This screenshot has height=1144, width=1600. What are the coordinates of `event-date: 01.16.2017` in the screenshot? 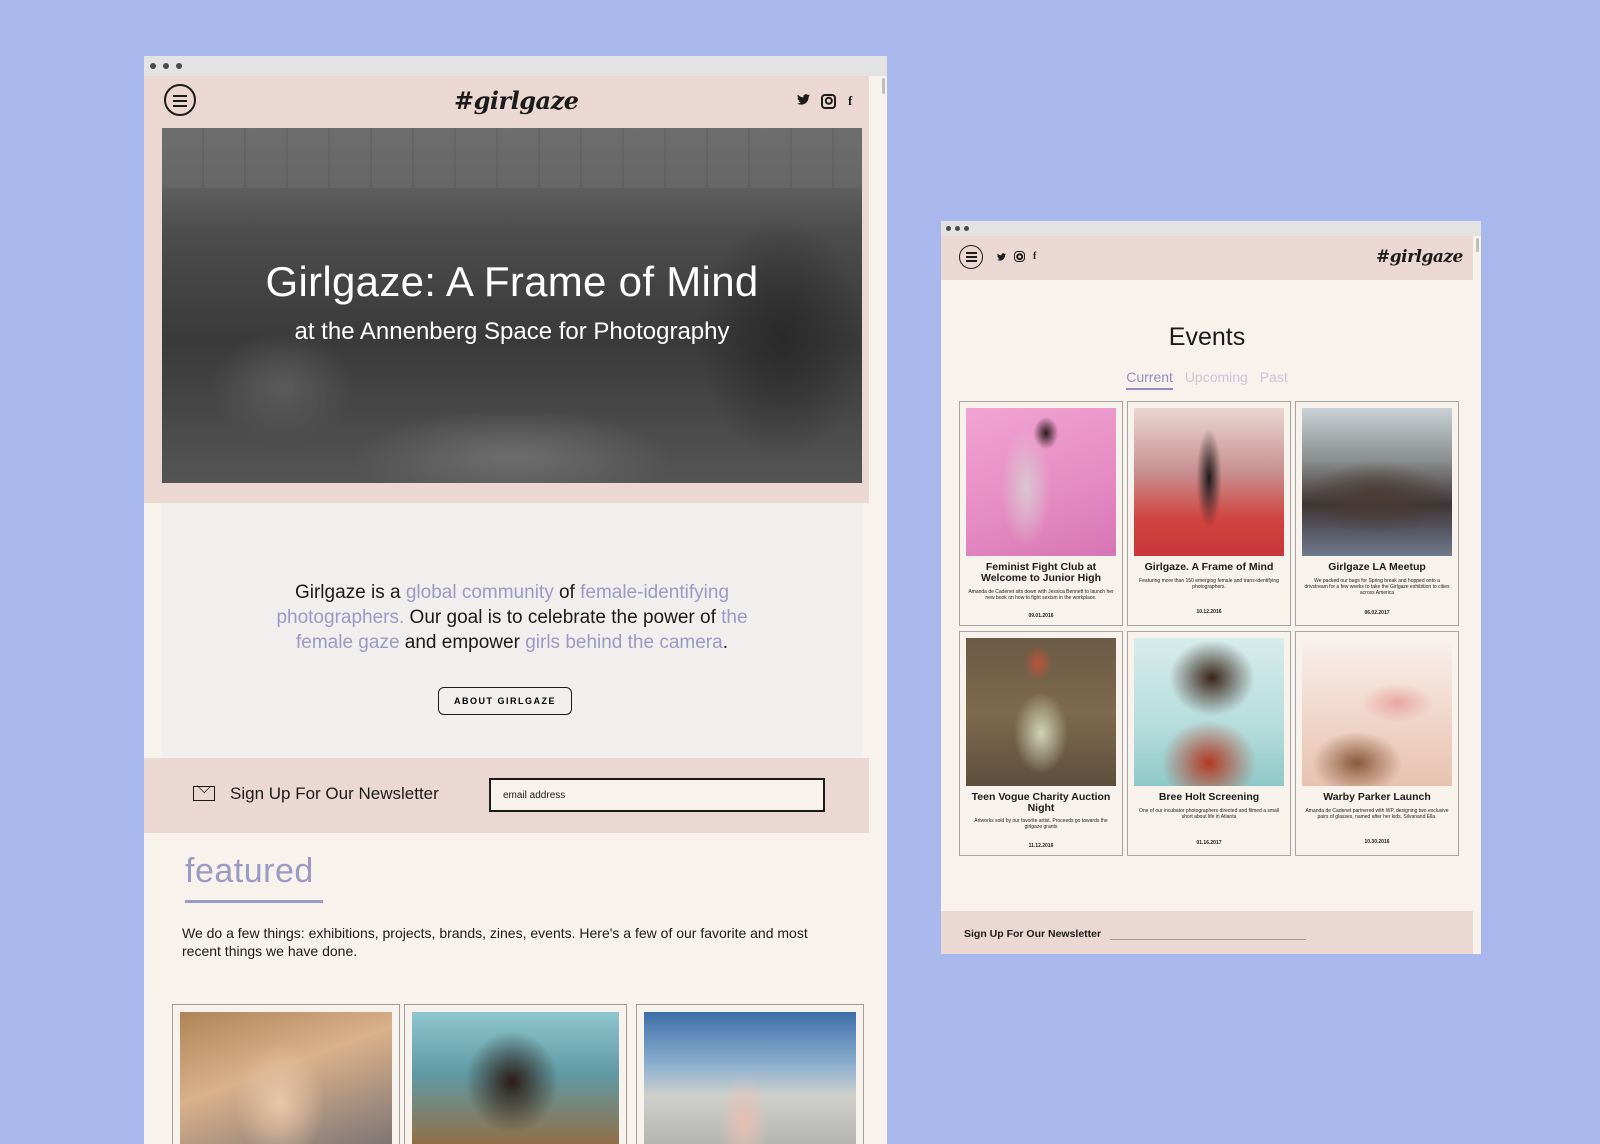 It's located at (1209, 843).